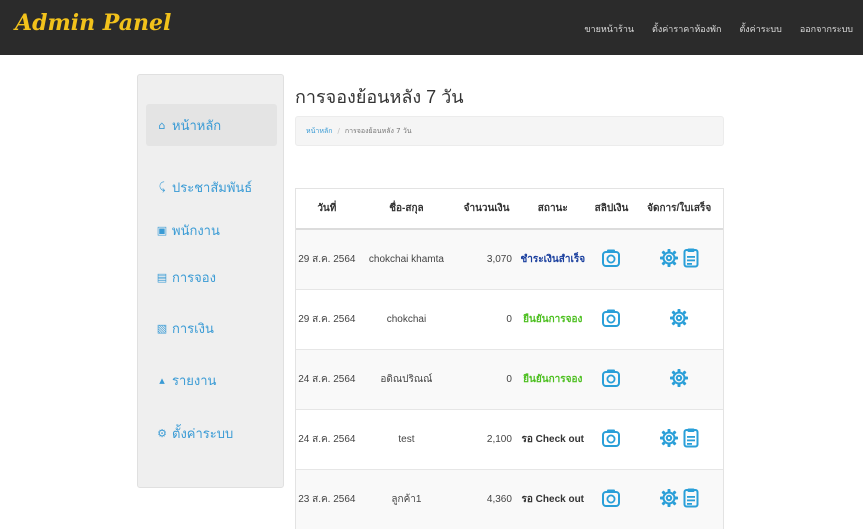  What do you see at coordinates (378, 131) in the screenshot?
I see `breadcrumb-current: การจองย้อนหลัง 7 วัน` at bounding box center [378, 131].